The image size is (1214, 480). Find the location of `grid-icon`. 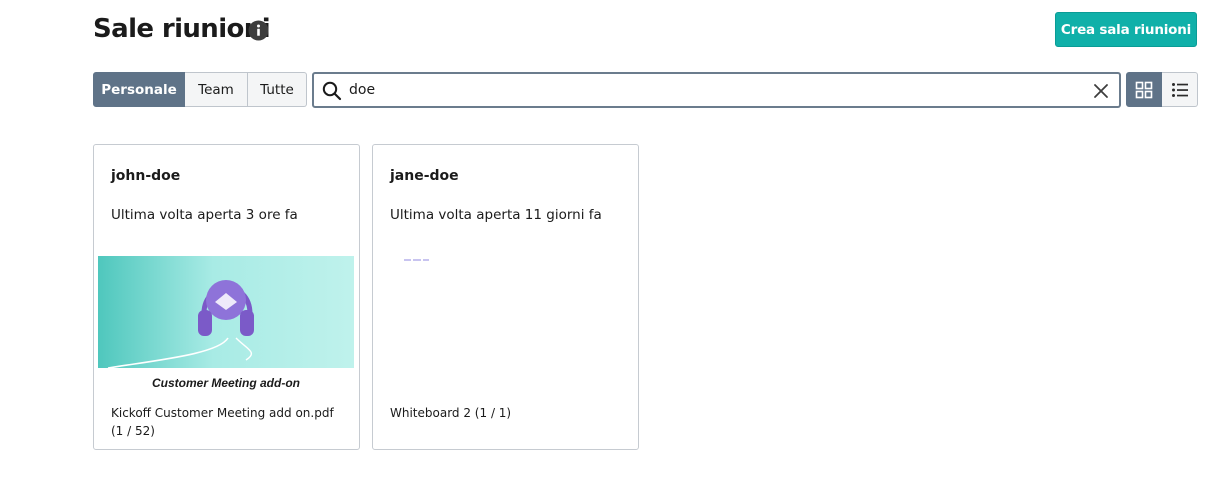

grid-icon is located at coordinates (1144, 89).